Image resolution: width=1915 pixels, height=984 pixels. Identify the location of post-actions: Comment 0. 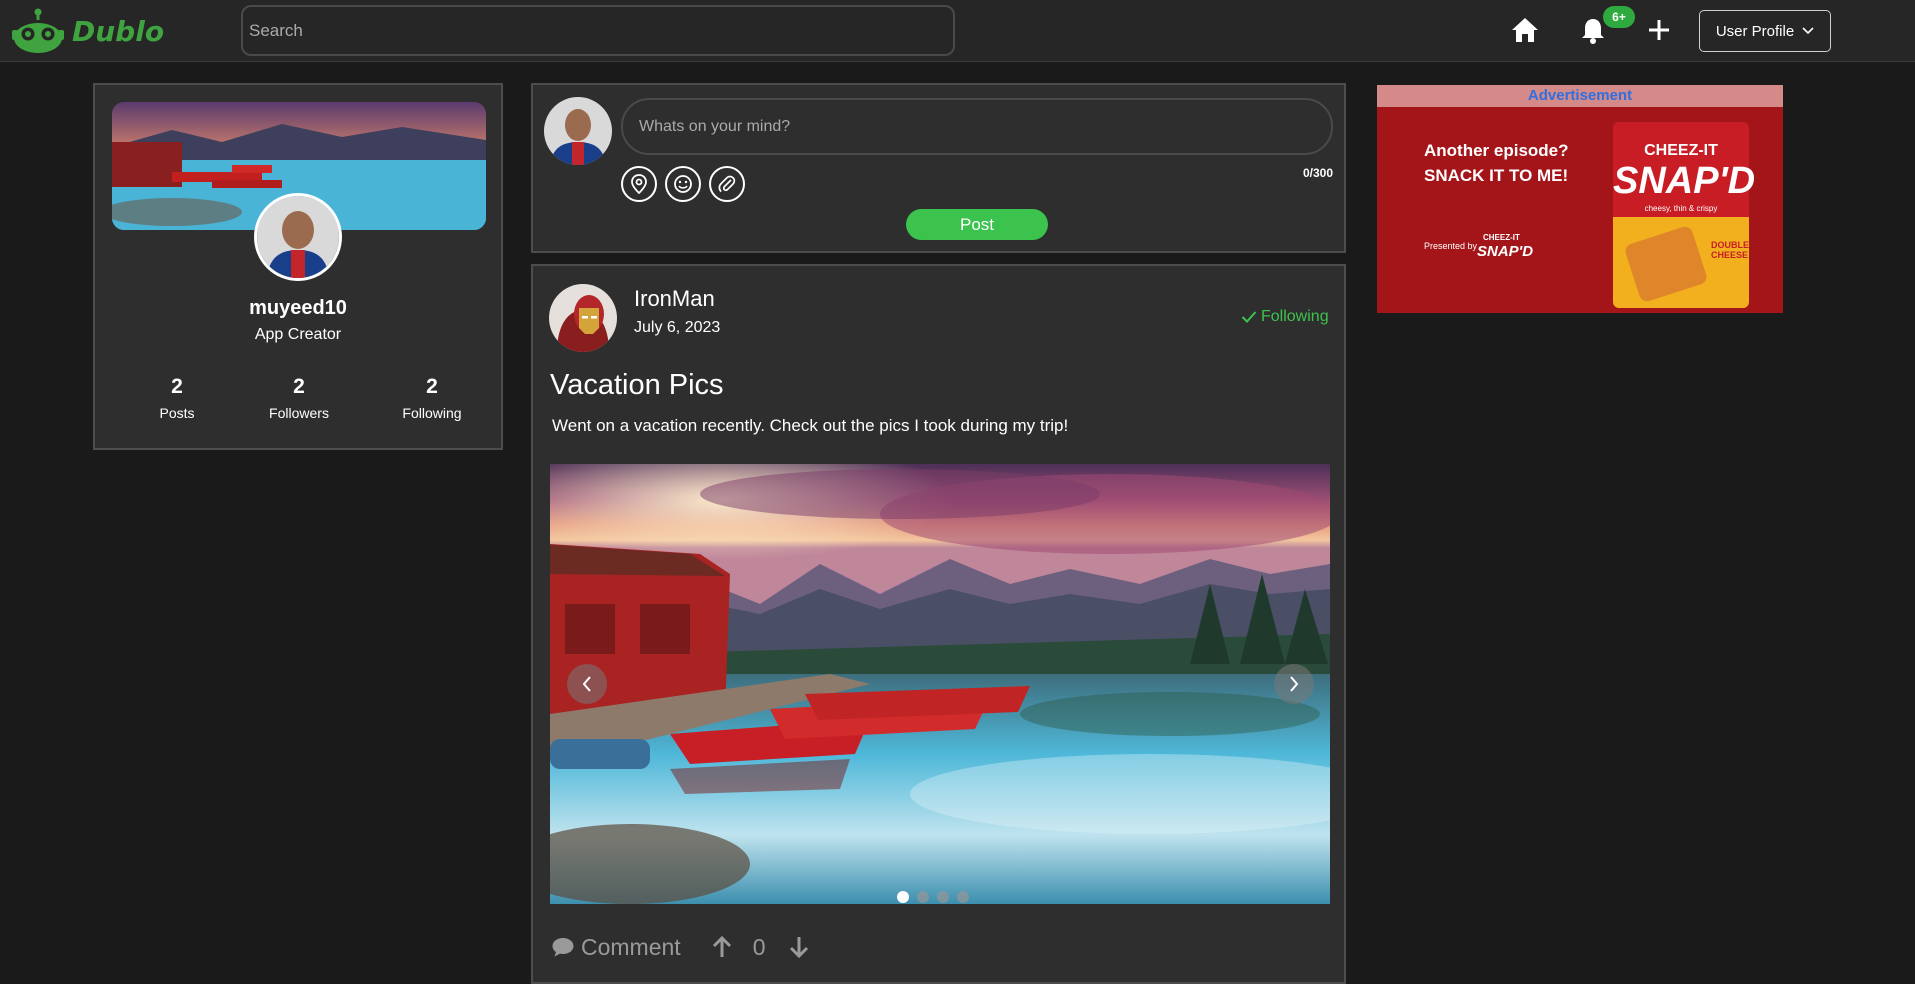
(680, 947).